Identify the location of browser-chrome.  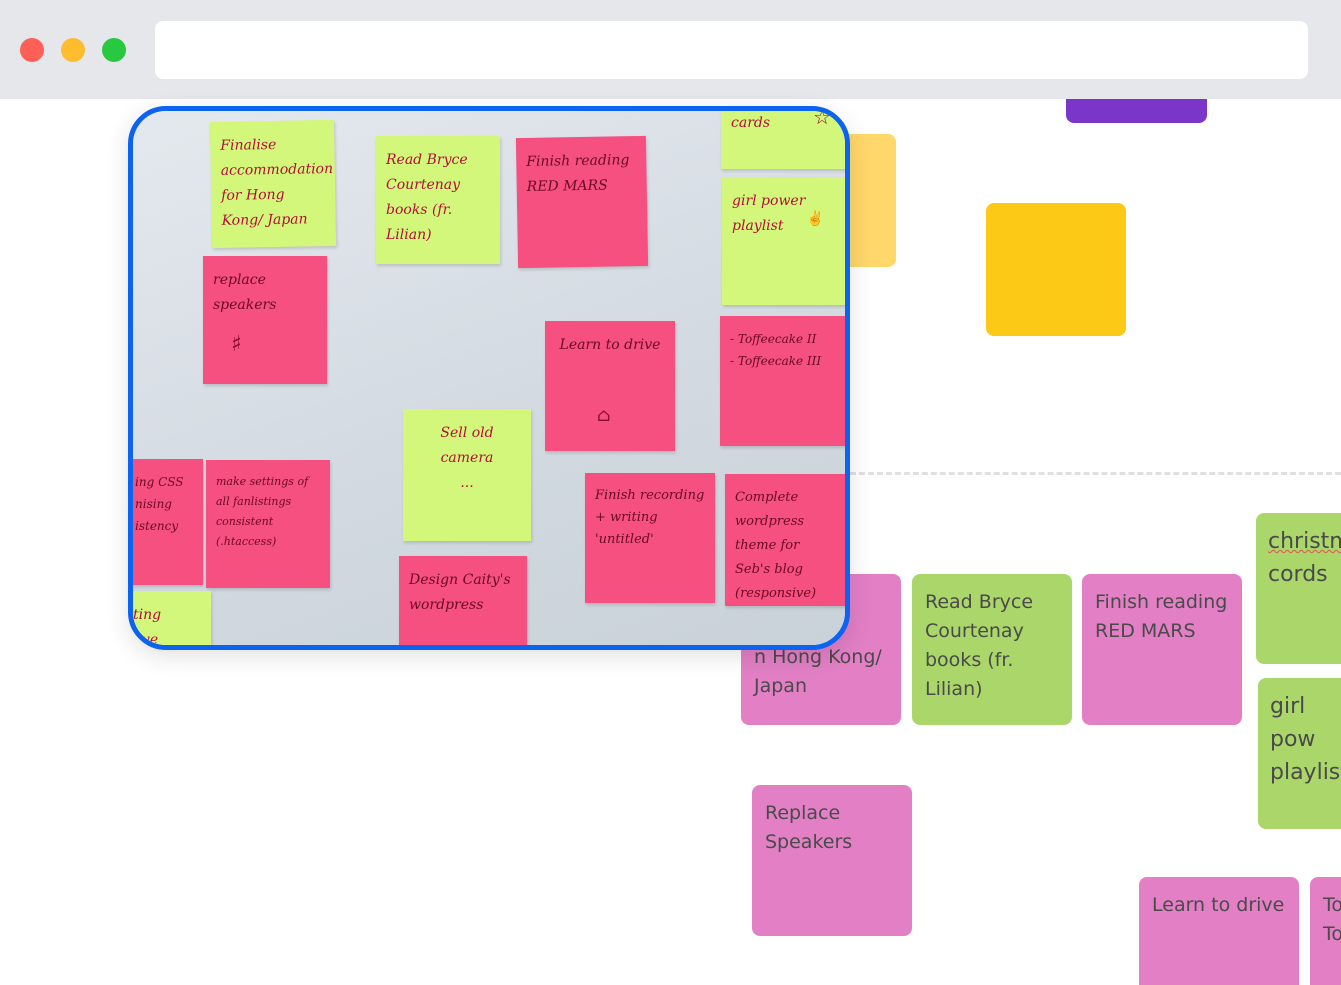
(670, 49).